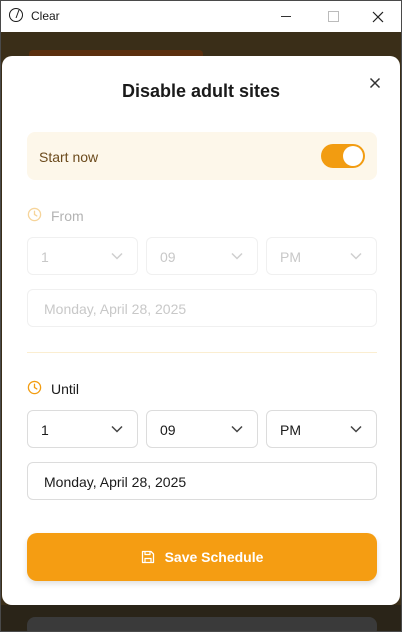 This screenshot has height=632, width=402. I want to click on until-hour-select: 1, so click(82, 429).